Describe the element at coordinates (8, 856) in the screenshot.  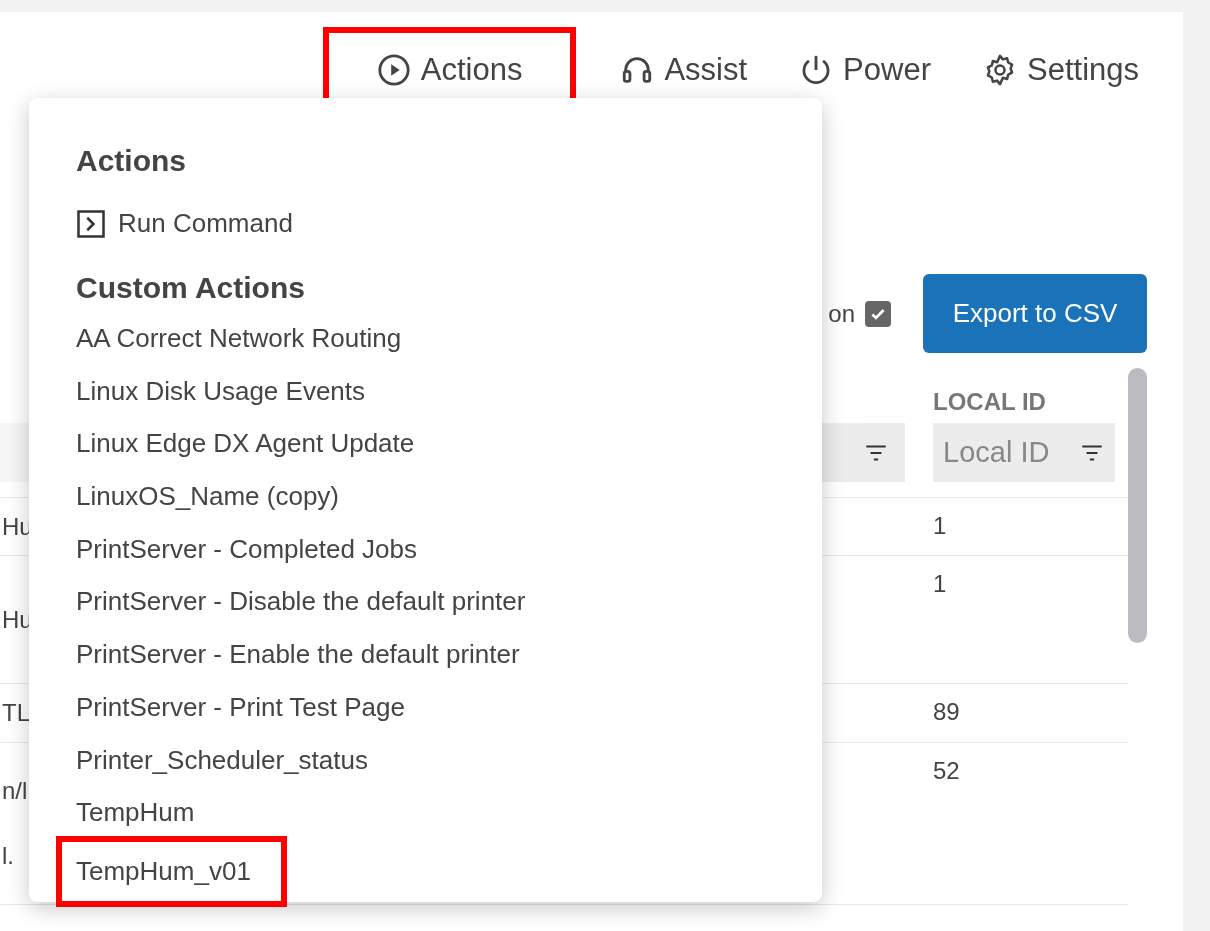
I see `table-cell: l.` at that location.